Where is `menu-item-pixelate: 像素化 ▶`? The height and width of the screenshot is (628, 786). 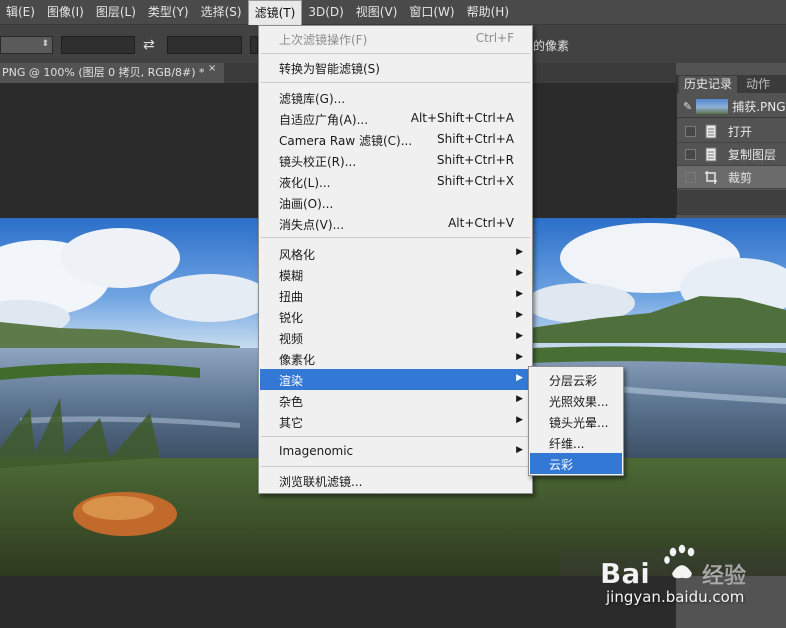 menu-item-pixelate: 像素化 ▶ is located at coordinates (395, 358).